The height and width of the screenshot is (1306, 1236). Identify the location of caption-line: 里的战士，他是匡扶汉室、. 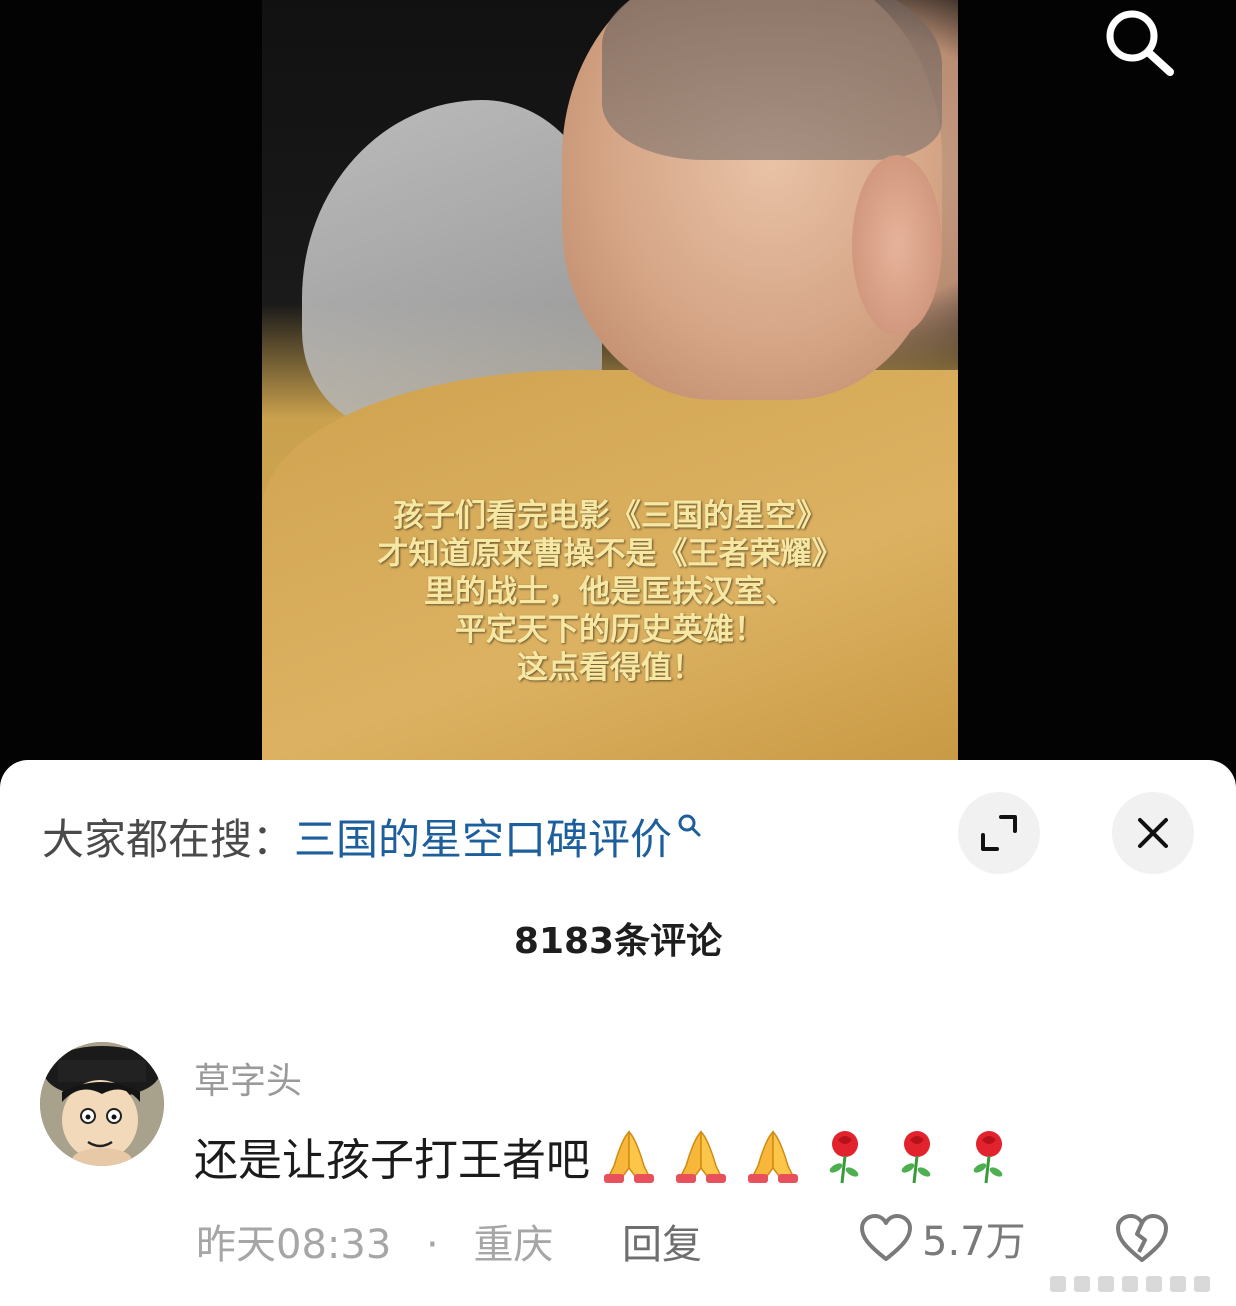
(610, 592).